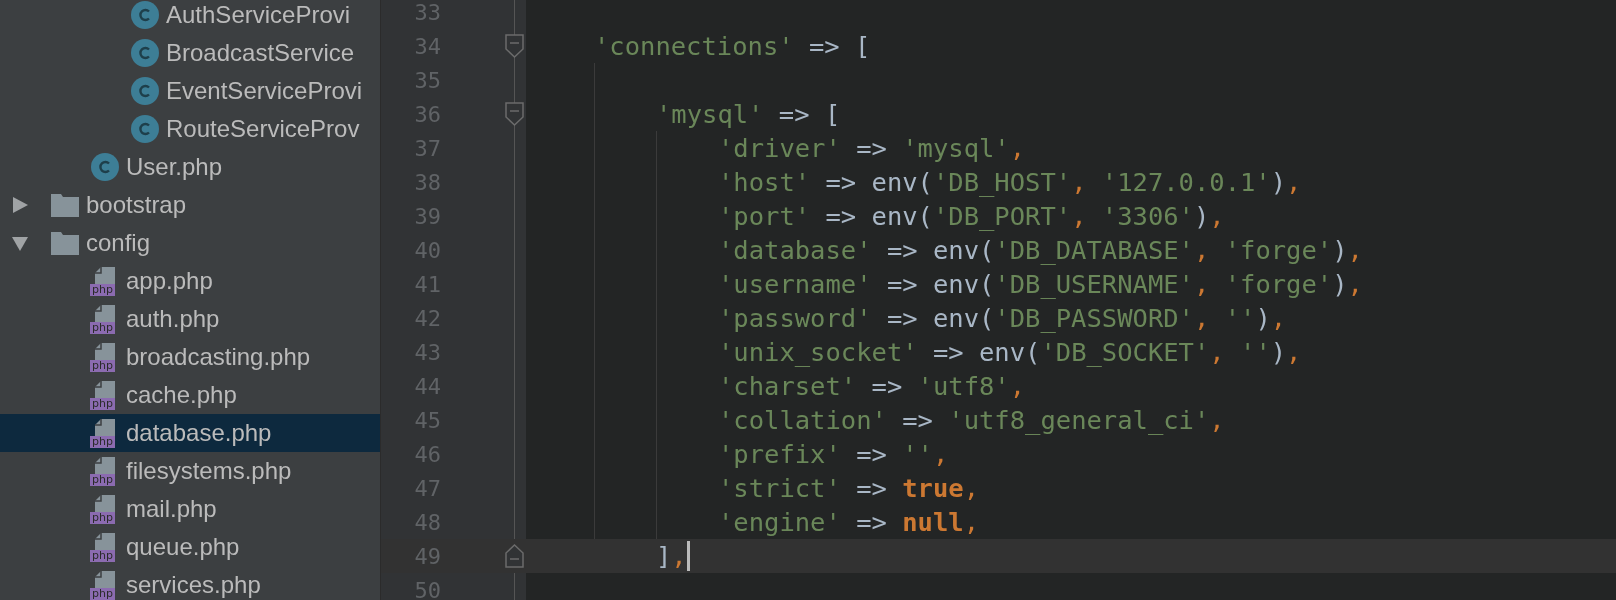  I want to click on code-token: 'prefix', so click(779, 454).